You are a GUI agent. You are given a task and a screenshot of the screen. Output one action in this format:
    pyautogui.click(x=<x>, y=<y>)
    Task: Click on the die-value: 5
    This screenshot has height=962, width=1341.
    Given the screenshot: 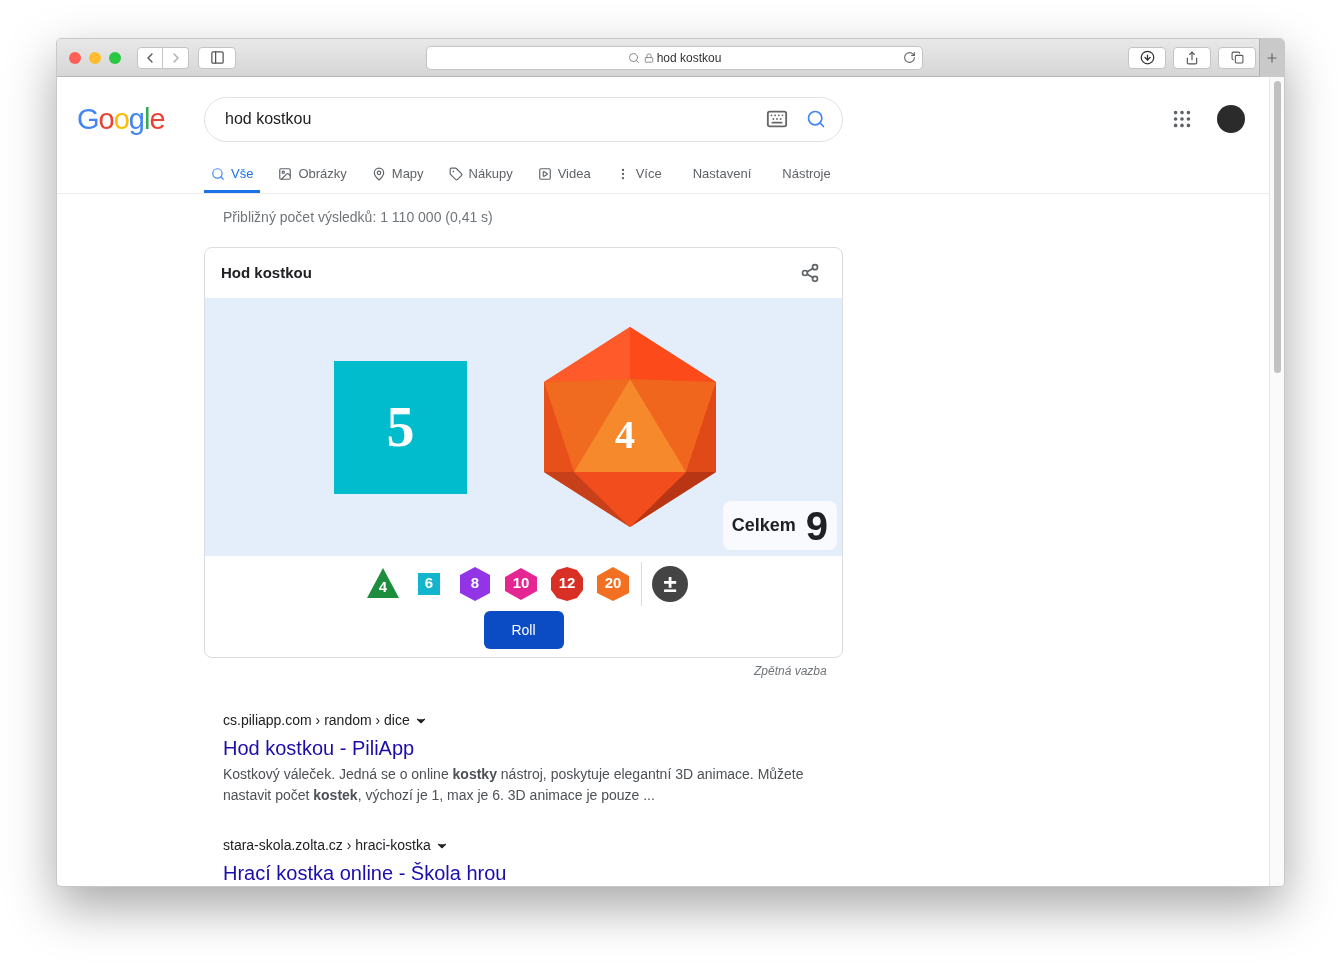 What is the action you would take?
    pyautogui.click(x=400, y=427)
    